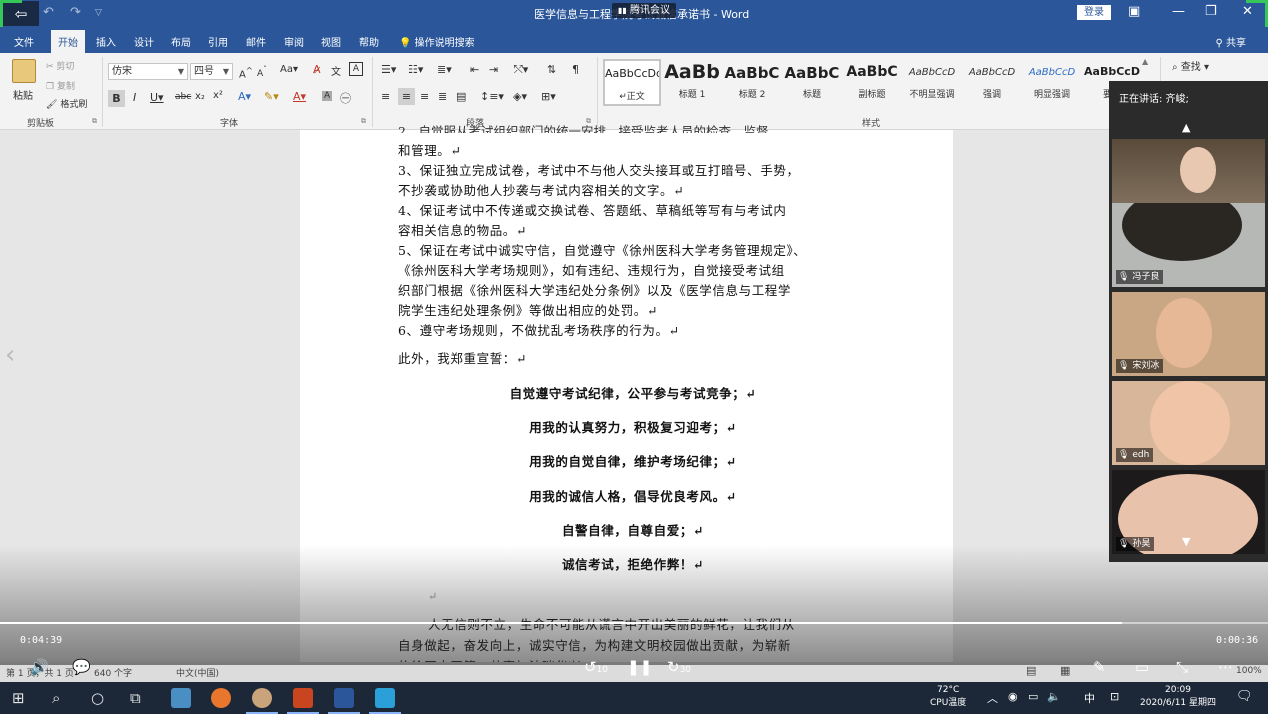  I want to click on print-layout-icon: ▦, so click(1065, 670).